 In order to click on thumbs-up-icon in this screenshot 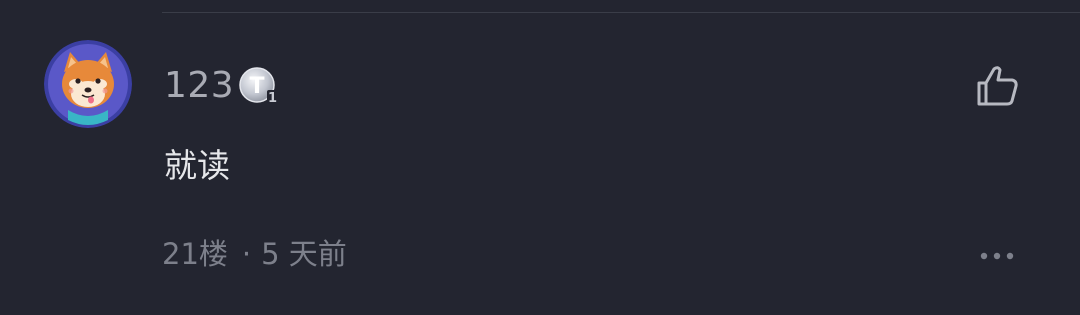, I will do `click(998, 86)`.